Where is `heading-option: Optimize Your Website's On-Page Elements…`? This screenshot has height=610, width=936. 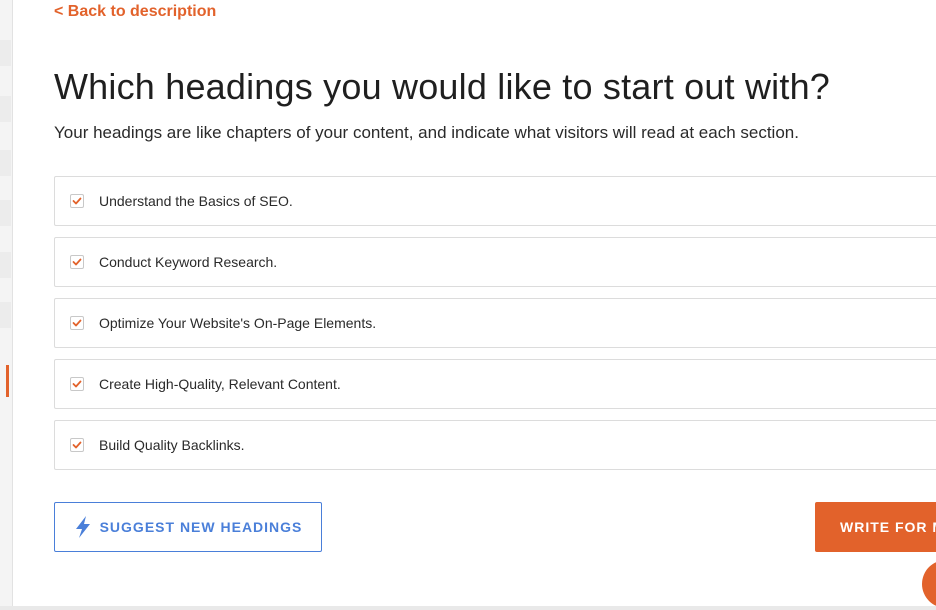 heading-option: Optimize Your Website's On-Page Elements… is located at coordinates (495, 323).